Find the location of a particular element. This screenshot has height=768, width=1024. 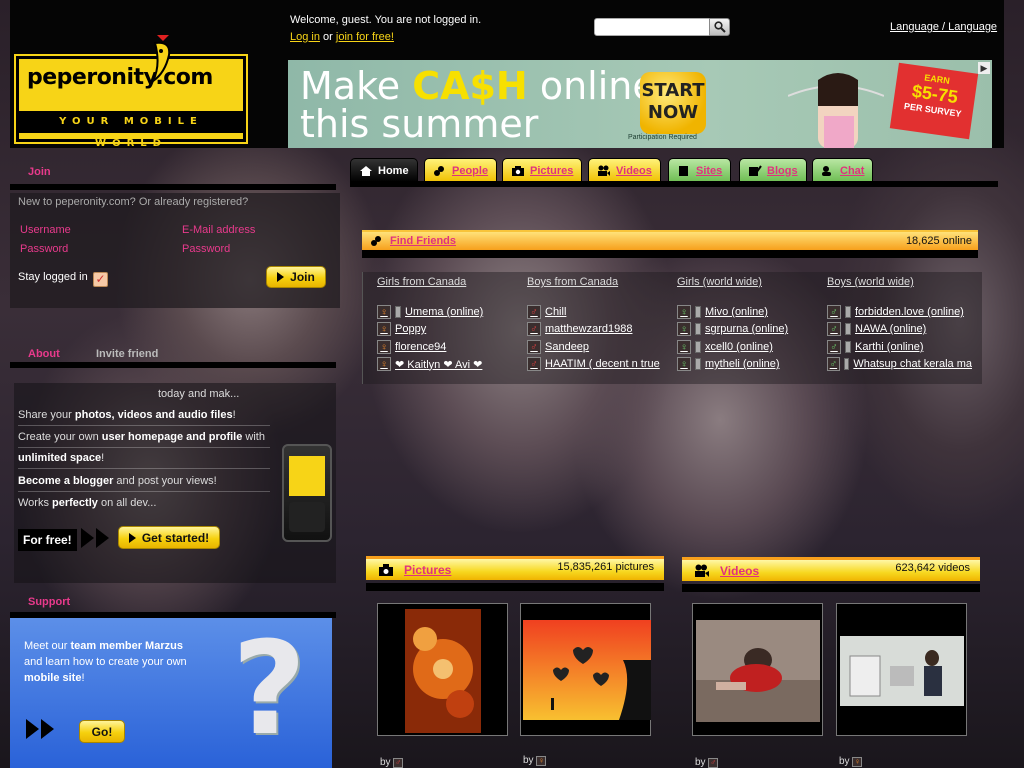

tab-sites: Sites is located at coordinates (700, 170).